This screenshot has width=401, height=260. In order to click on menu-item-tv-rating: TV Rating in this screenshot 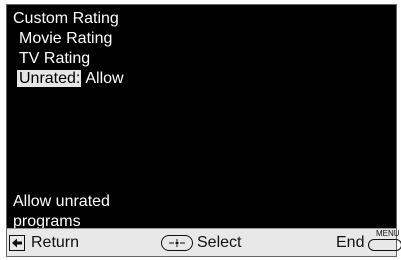, I will do `click(54, 58)`.